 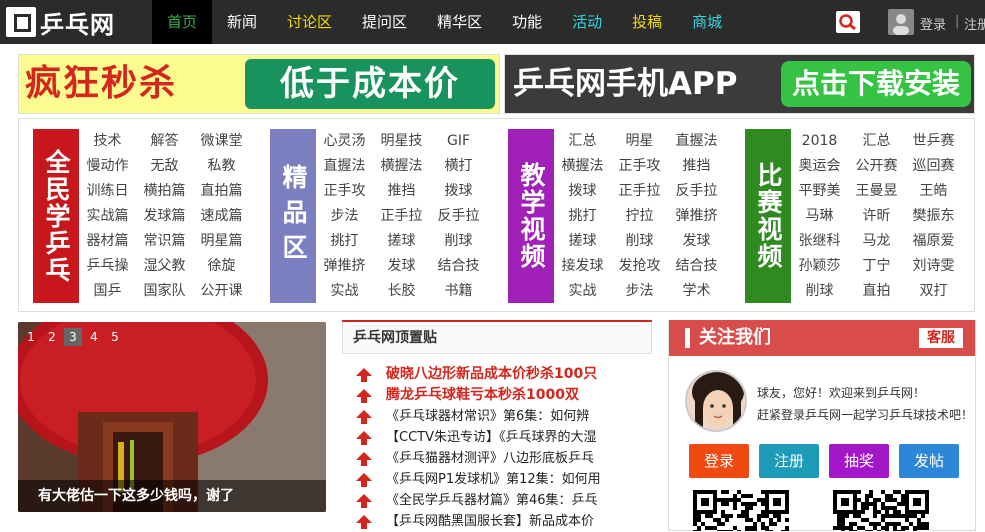 What do you see at coordinates (458, 166) in the screenshot?
I see `category-link: 横打` at bounding box center [458, 166].